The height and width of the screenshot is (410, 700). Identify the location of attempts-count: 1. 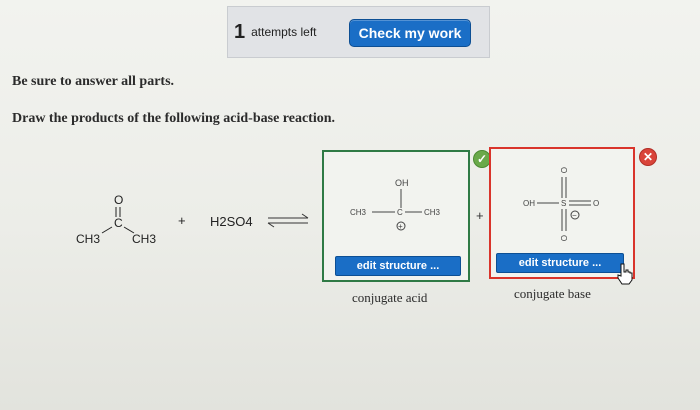
(240, 31).